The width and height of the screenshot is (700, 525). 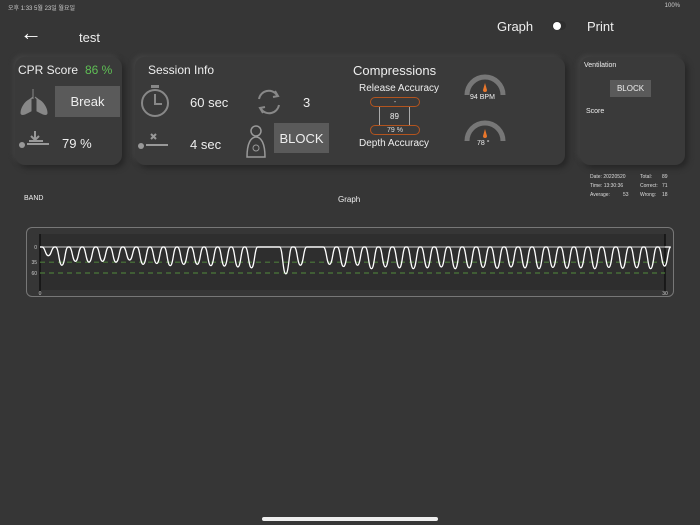 I want to click on x-tick-label: 30, so click(x=665, y=294).